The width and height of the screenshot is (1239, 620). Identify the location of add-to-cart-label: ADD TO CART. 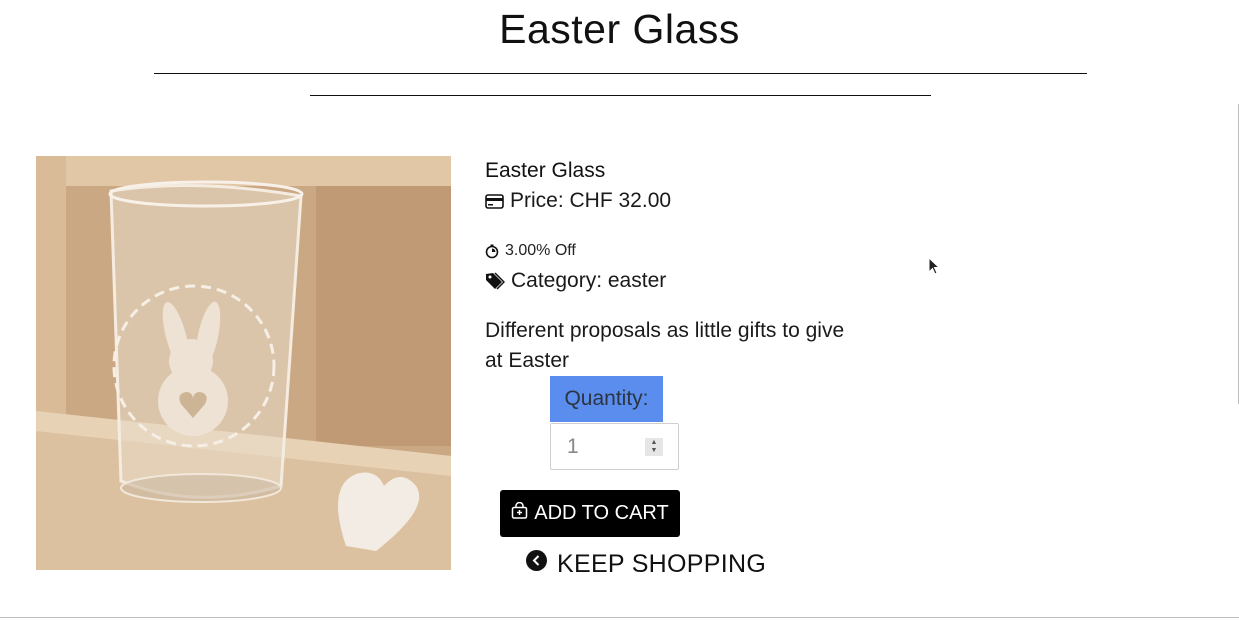
(601, 513).